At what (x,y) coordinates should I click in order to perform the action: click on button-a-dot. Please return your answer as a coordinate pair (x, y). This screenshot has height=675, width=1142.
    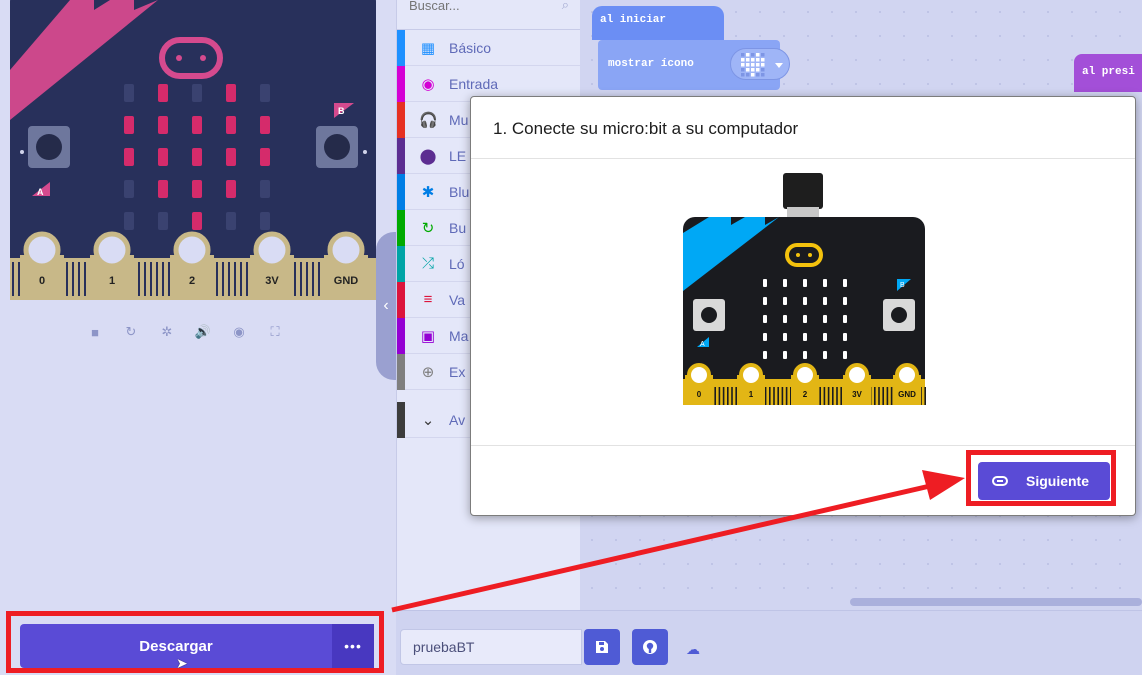
    Looking at the image, I should click on (22, 152).